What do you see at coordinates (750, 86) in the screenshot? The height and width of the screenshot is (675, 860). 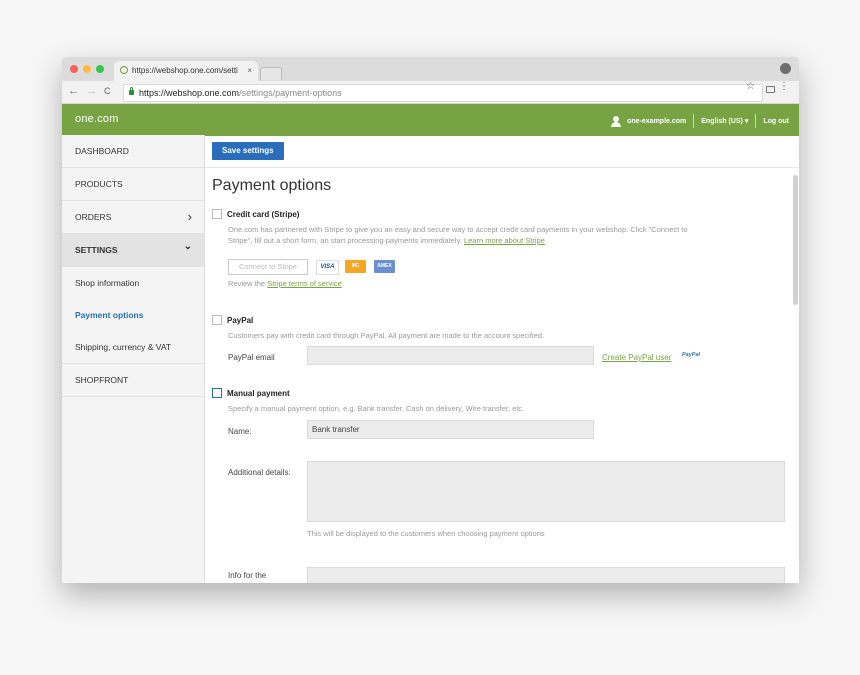 I see `bookmark-star-icon: ☆` at bounding box center [750, 86].